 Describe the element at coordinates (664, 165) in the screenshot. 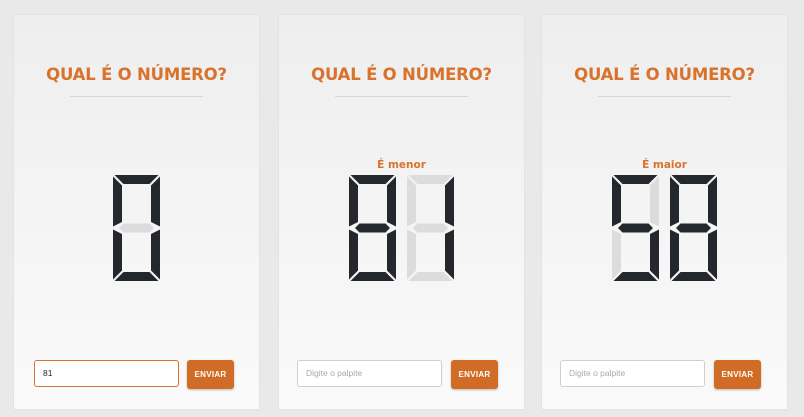

I see `hint-text: É maior` at that location.